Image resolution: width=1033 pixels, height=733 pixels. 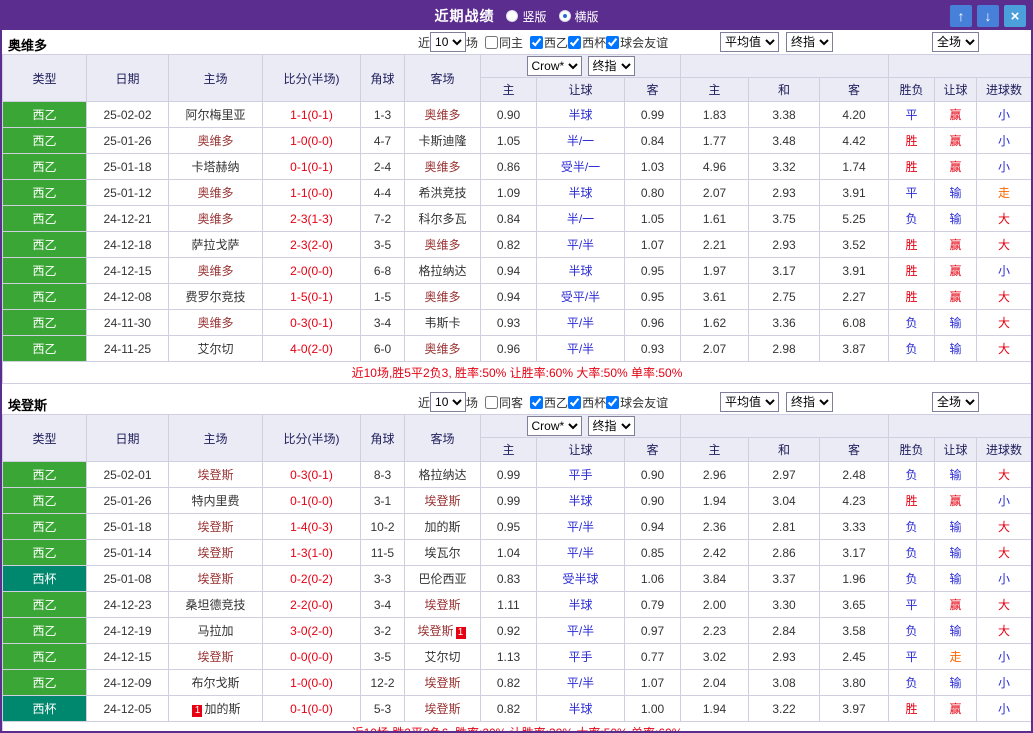 What do you see at coordinates (311, 114) in the screenshot?
I see `score-cell: 1-1(0-1)` at bounding box center [311, 114].